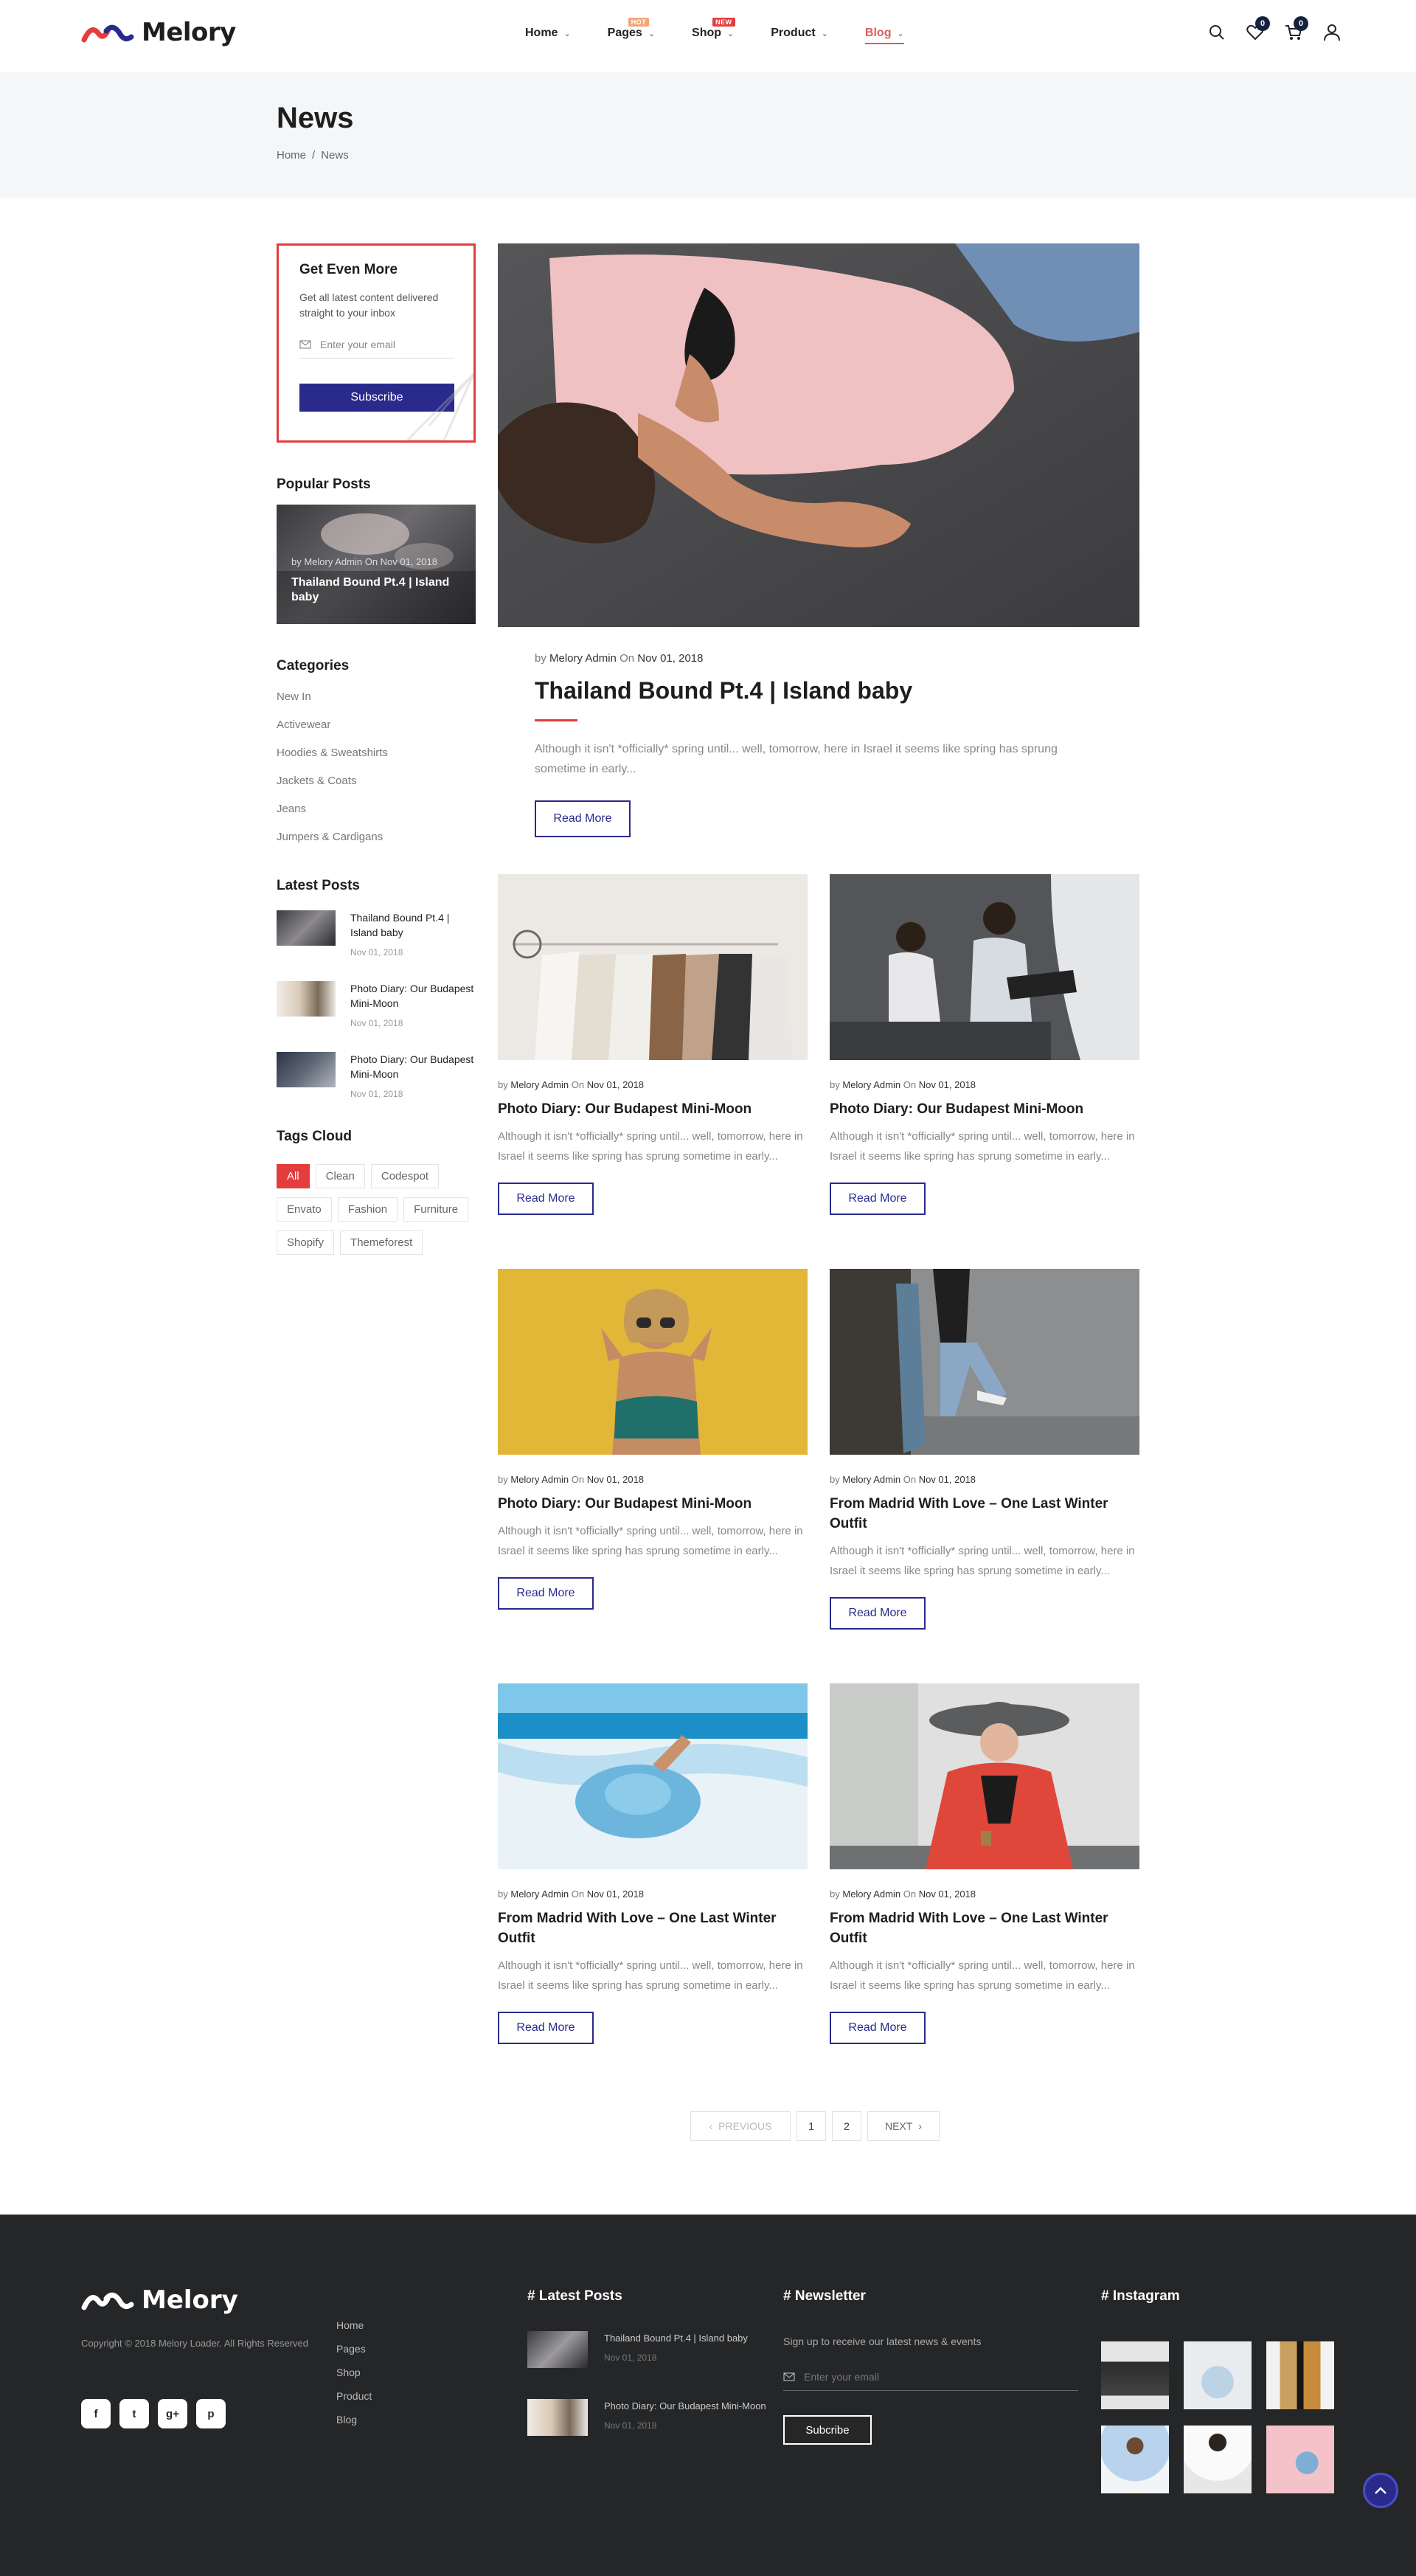 This screenshot has width=1416, height=2576. What do you see at coordinates (1380, 2490) in the screenshot?
I see `back-to-top-button` at bounding box center [1380, 2490].